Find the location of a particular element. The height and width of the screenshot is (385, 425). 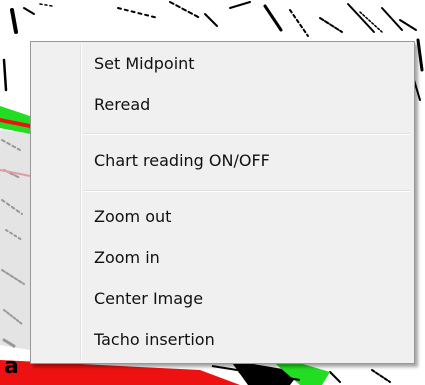

menu-item-set-midpoint: Set Midpoint is located at coordinates (222, 64).